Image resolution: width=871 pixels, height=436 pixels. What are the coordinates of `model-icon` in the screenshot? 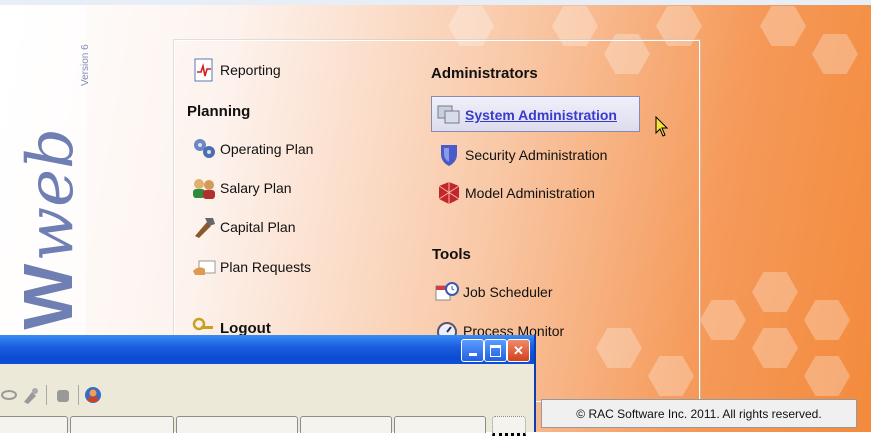 It's located at (449, 193).